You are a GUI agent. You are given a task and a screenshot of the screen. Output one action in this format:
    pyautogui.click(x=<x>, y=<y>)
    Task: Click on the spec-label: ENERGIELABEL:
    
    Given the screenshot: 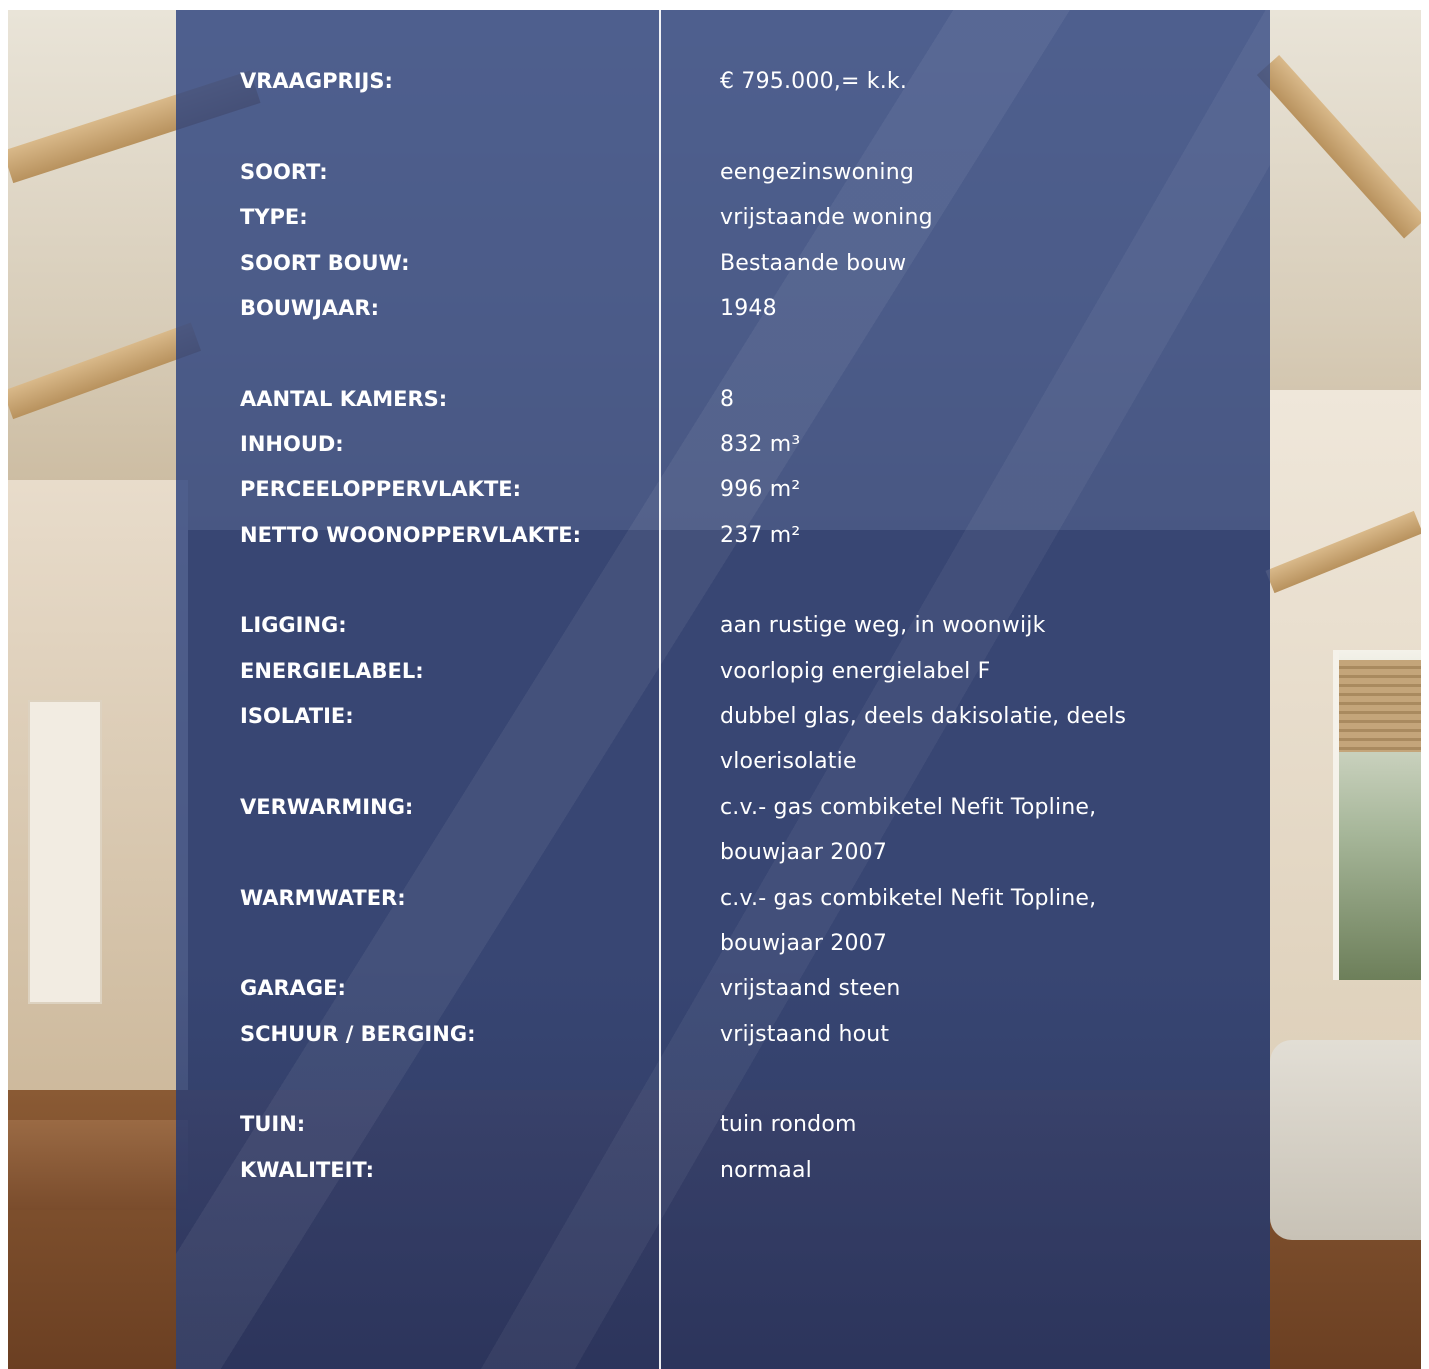 What is the action you would take?
    pyautogui.click(x=332, y=671)
    